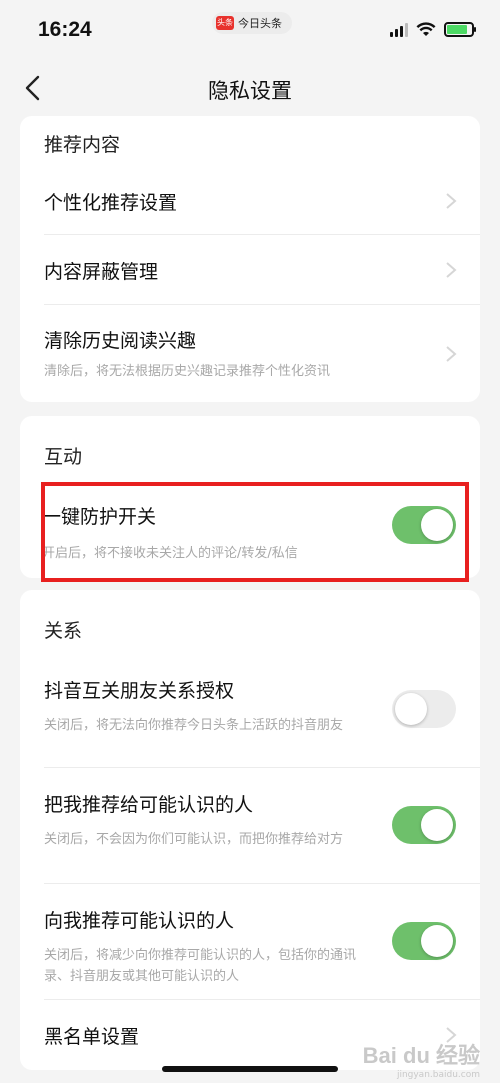 Image resolution: width=500 pixels, height=1083 pixels. What do you see at coordinates (63, 631) in the screenshot?
I see `relation-section-title: 关系` at bounding box center [63, 631].